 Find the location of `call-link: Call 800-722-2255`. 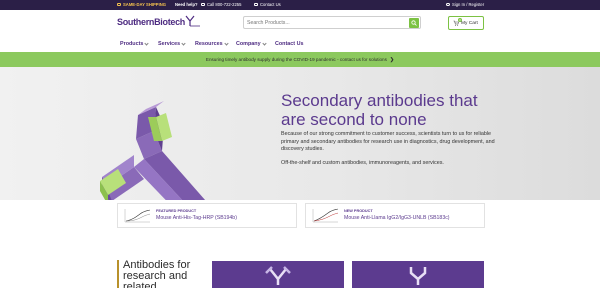

call-link: Call 800-722-2255 is located at coordinates (221, 4).